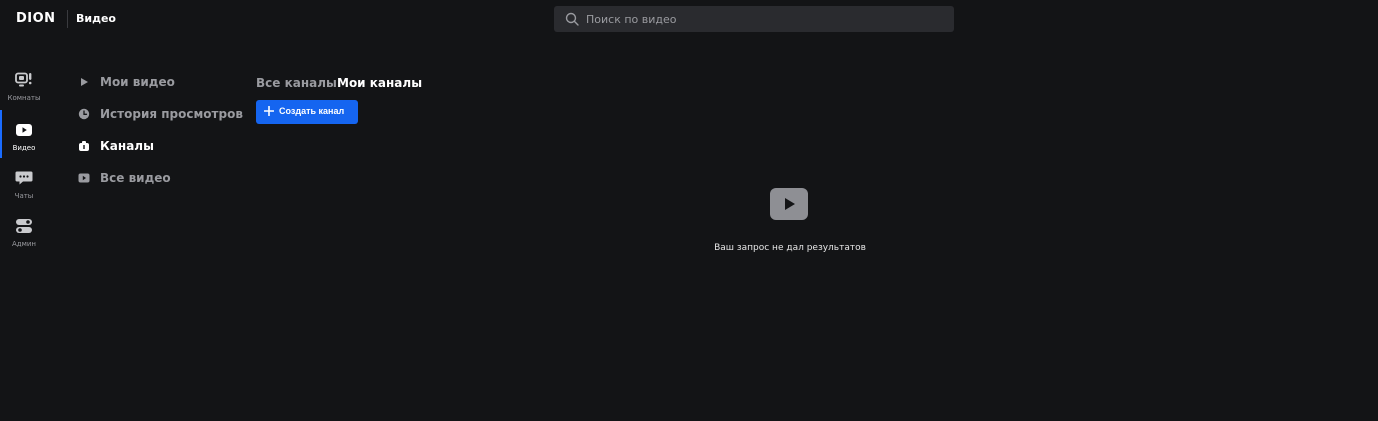 Image resolution: width=1378 pixels, height=421 pixels. Describe the element at coordinates (84, 146) in the screenshot. I see `channels-icon` at that location.